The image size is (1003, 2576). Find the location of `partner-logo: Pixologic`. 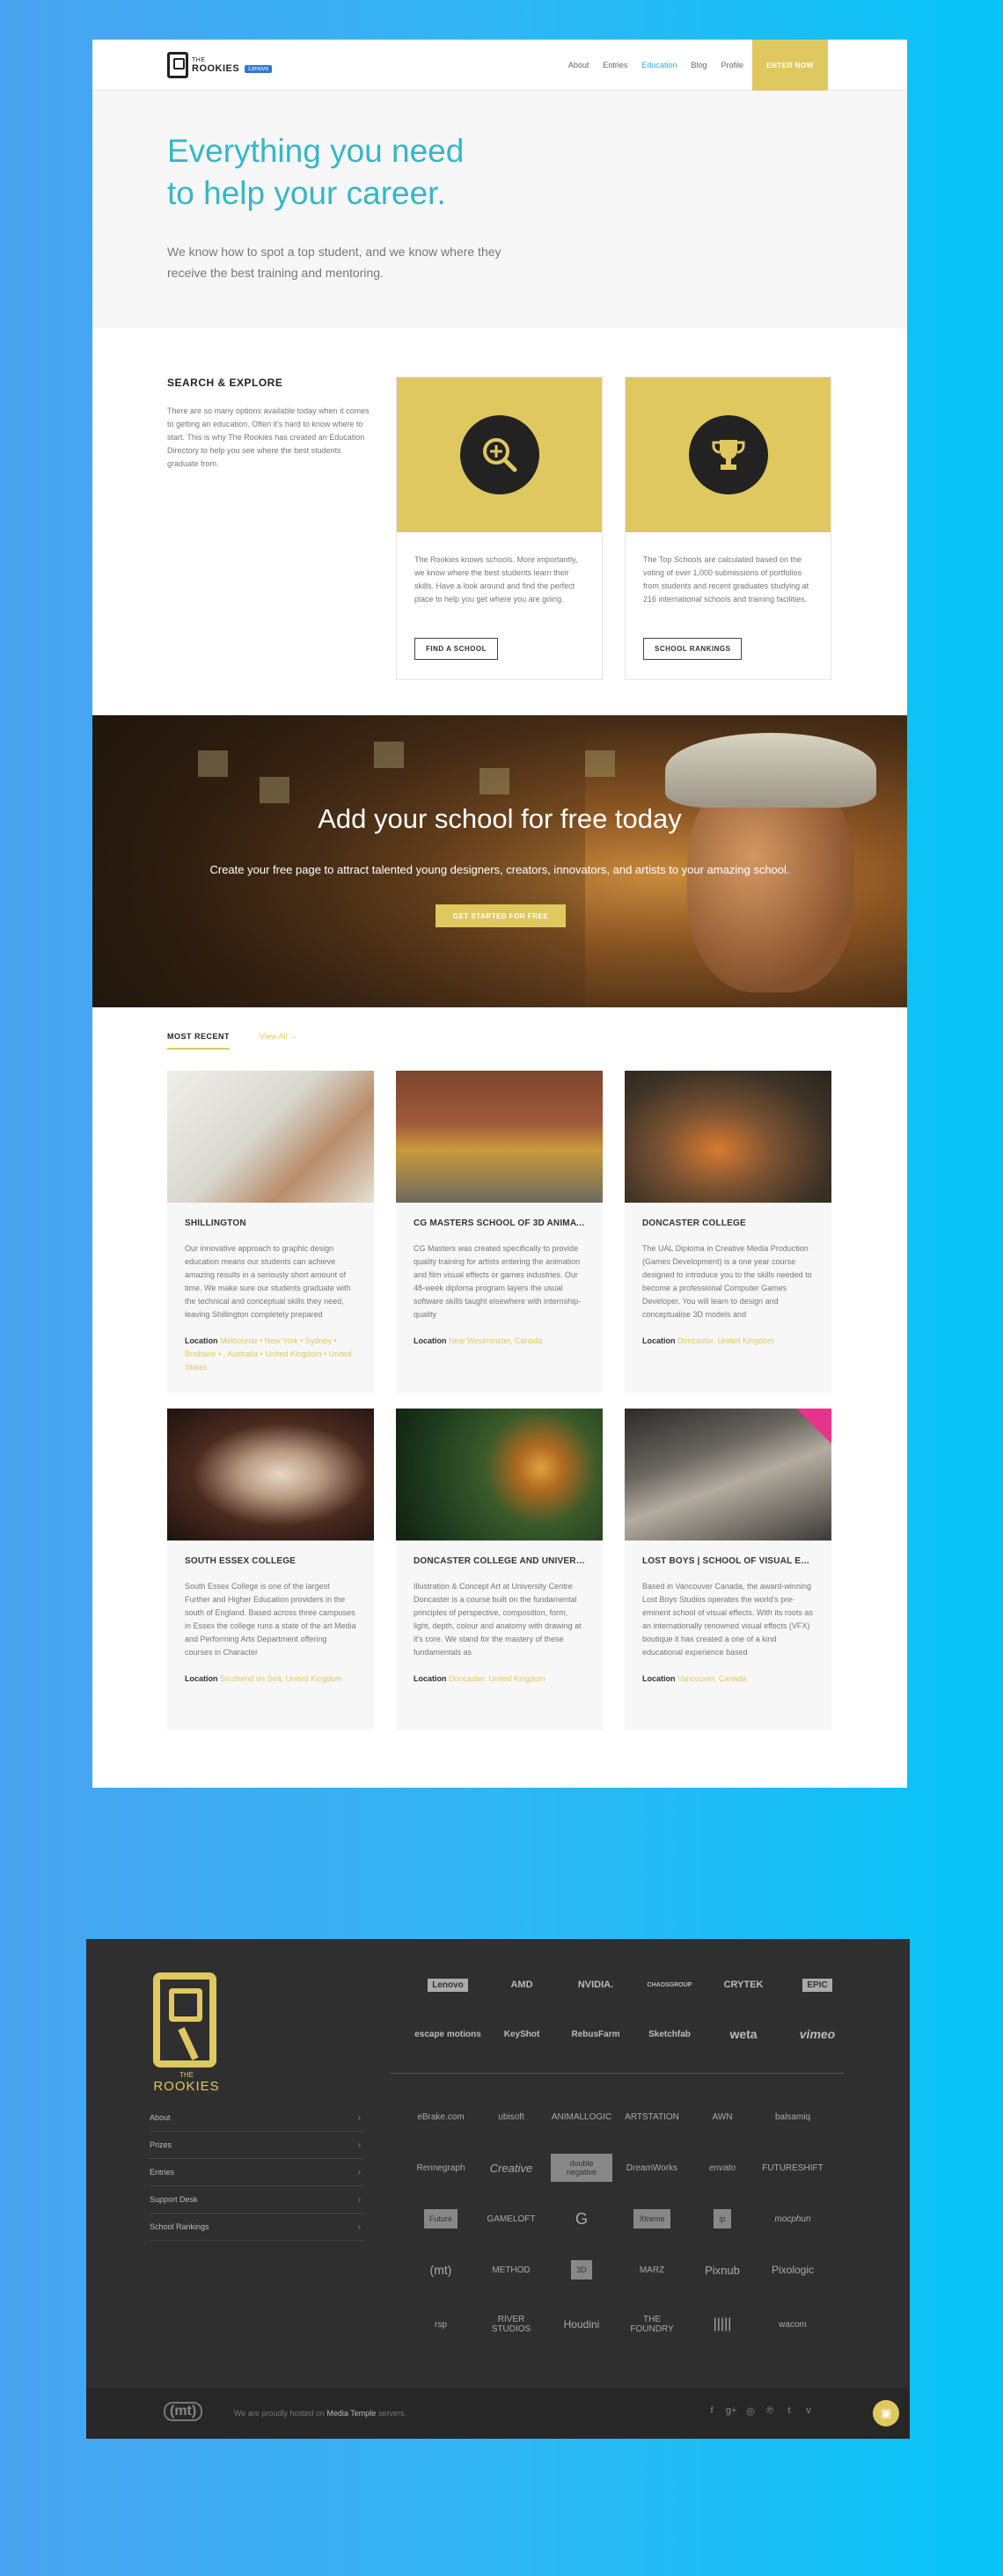

partner-logo: Pixologic is located at coordinates (793, 2269).